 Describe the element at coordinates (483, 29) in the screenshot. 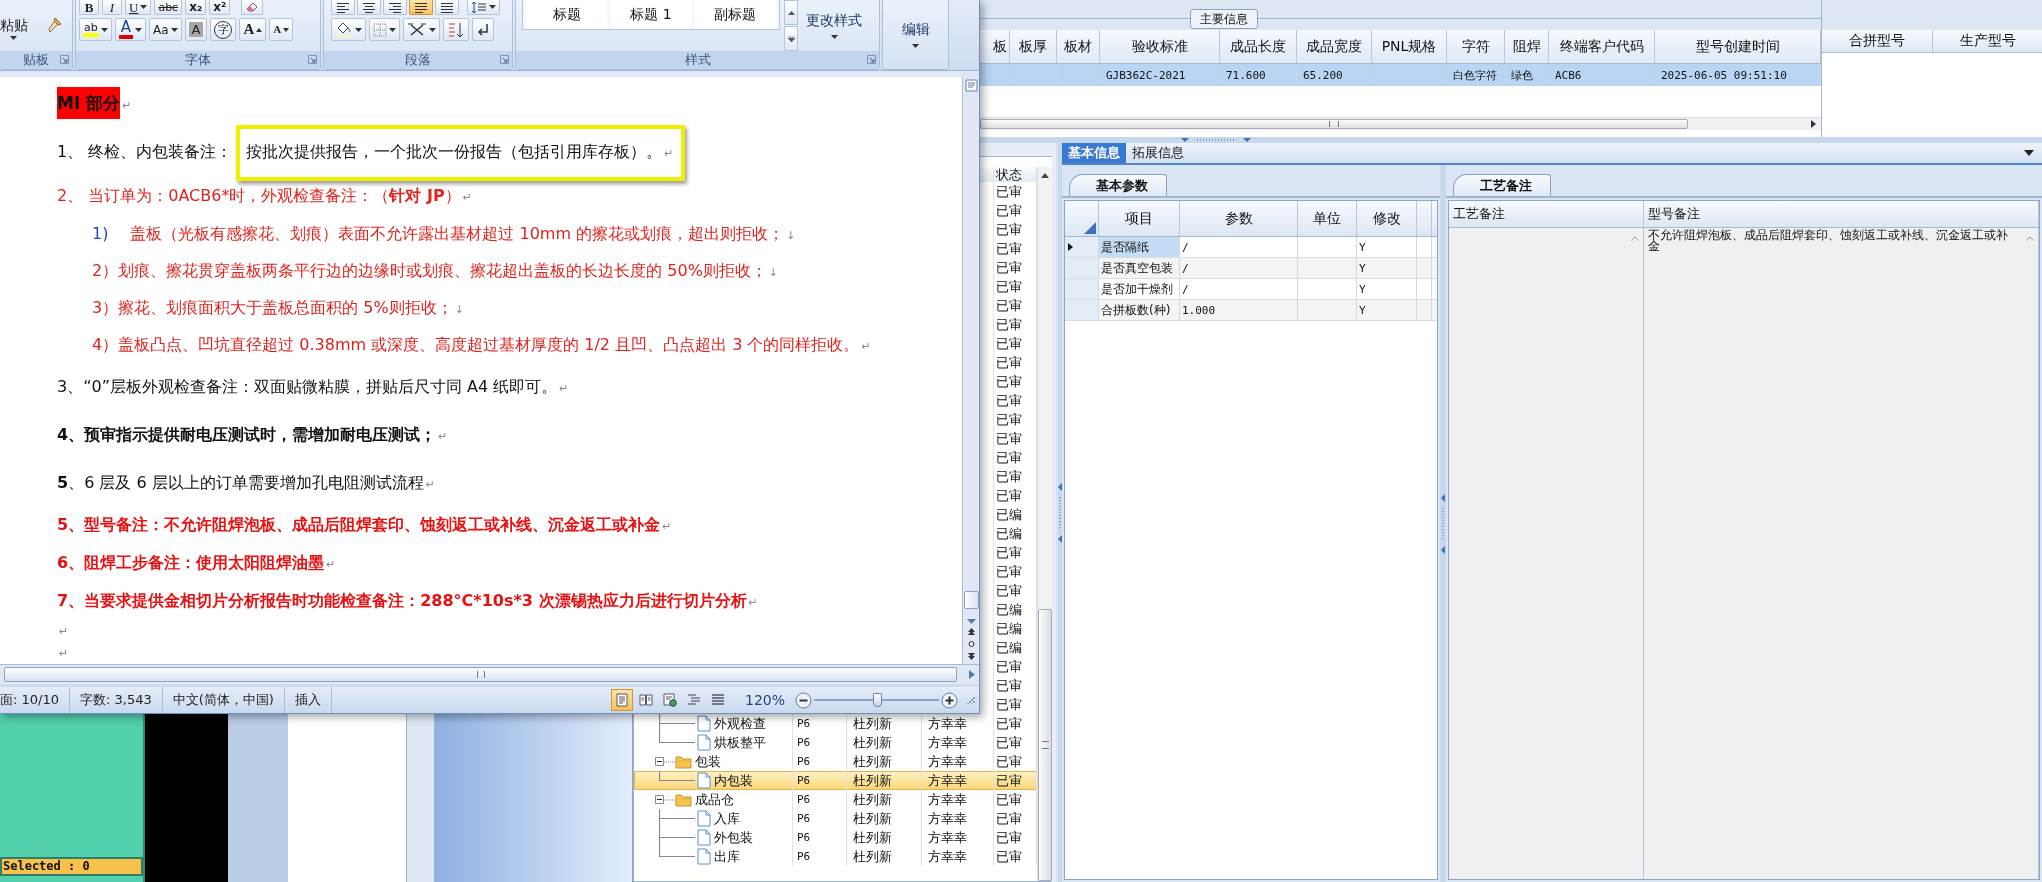

I see `show-marks-button` at that location.